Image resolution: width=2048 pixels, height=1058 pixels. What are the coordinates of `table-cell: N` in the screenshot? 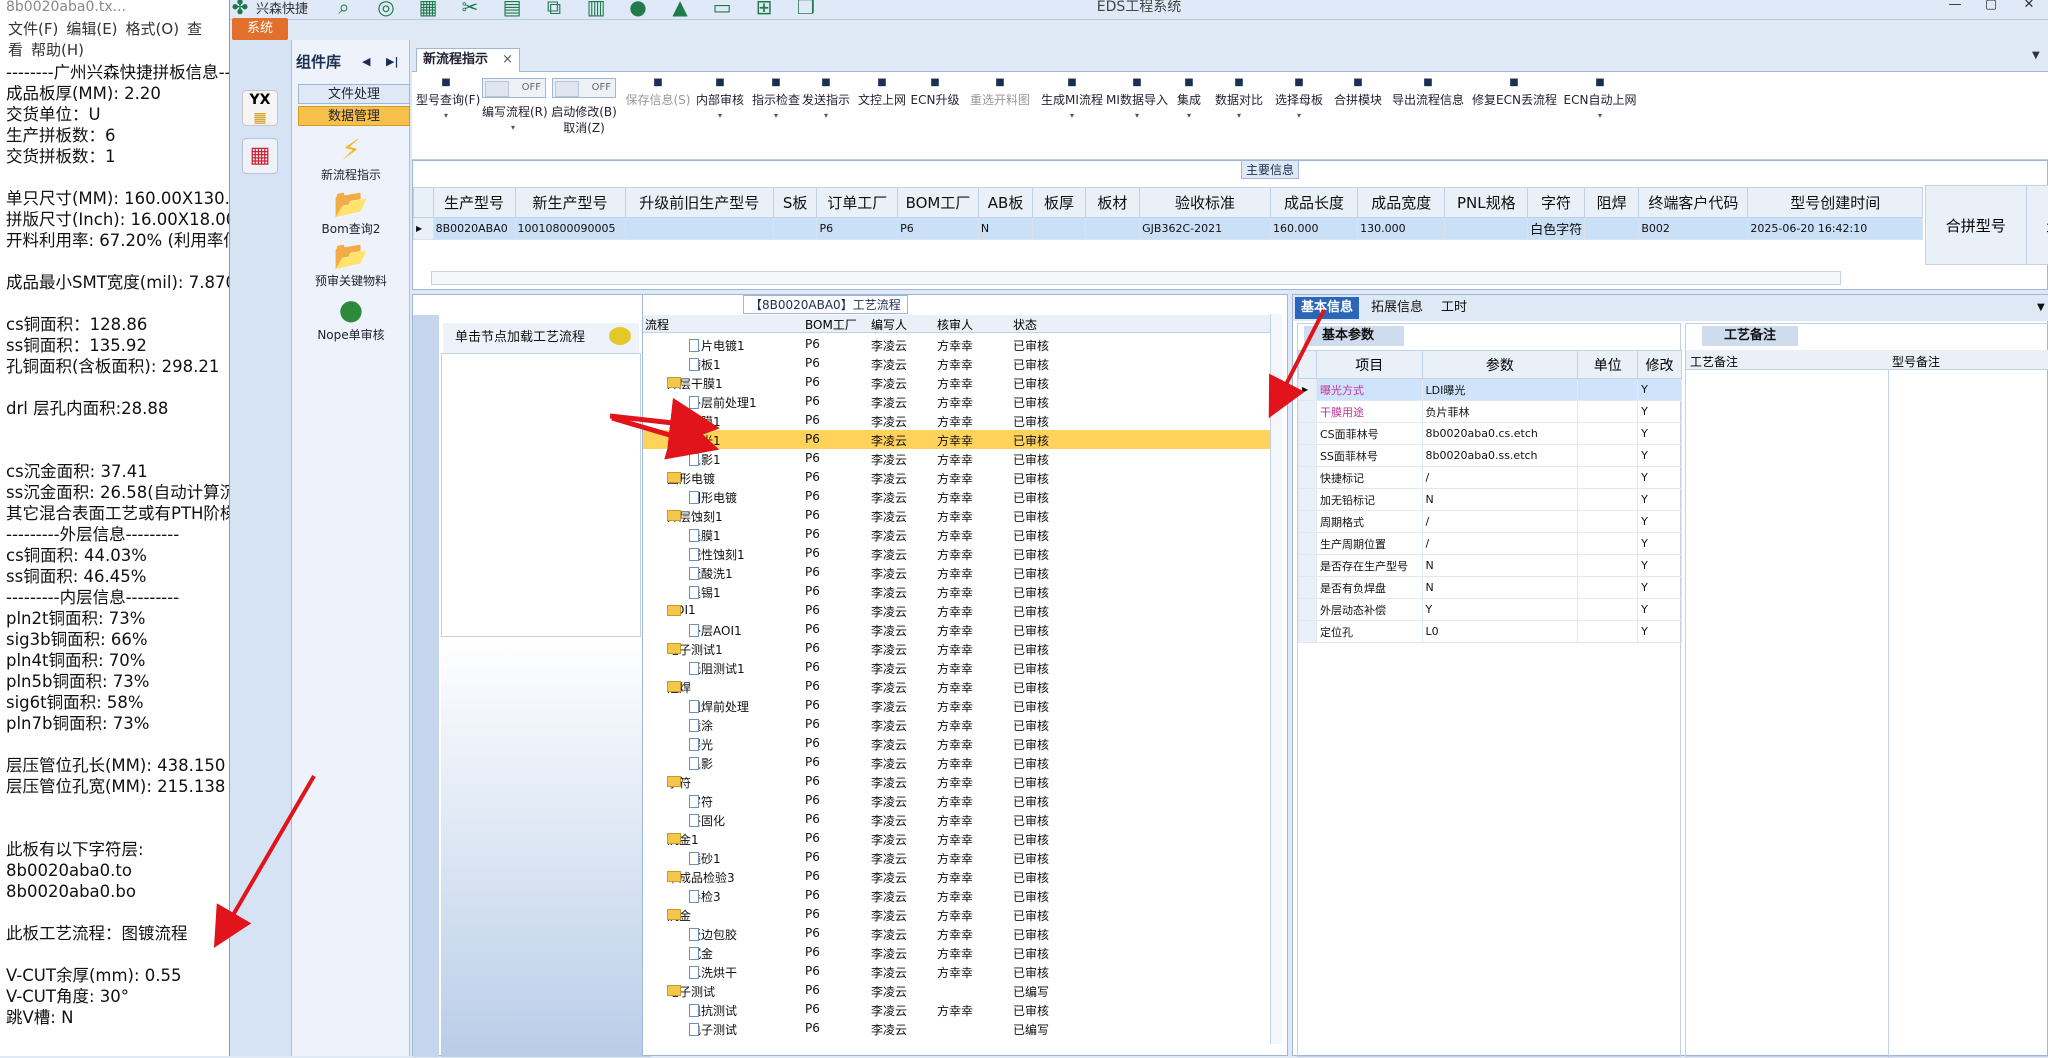 It's located at (1005, 228).